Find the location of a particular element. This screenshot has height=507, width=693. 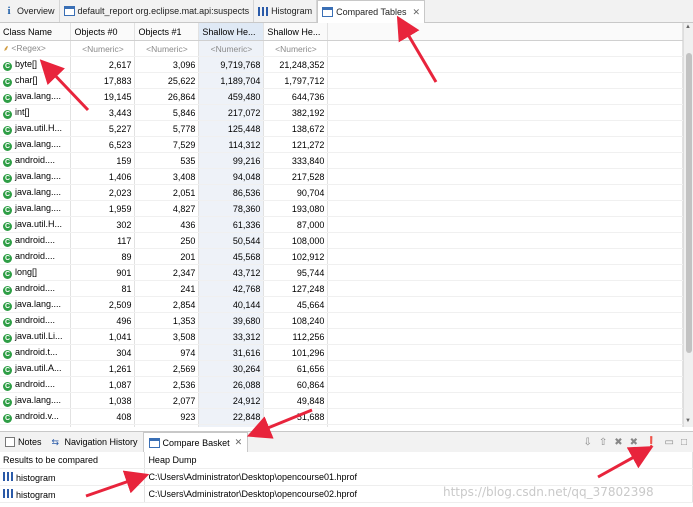

value-cell: 5,778 is located at coordinates (167, 128).